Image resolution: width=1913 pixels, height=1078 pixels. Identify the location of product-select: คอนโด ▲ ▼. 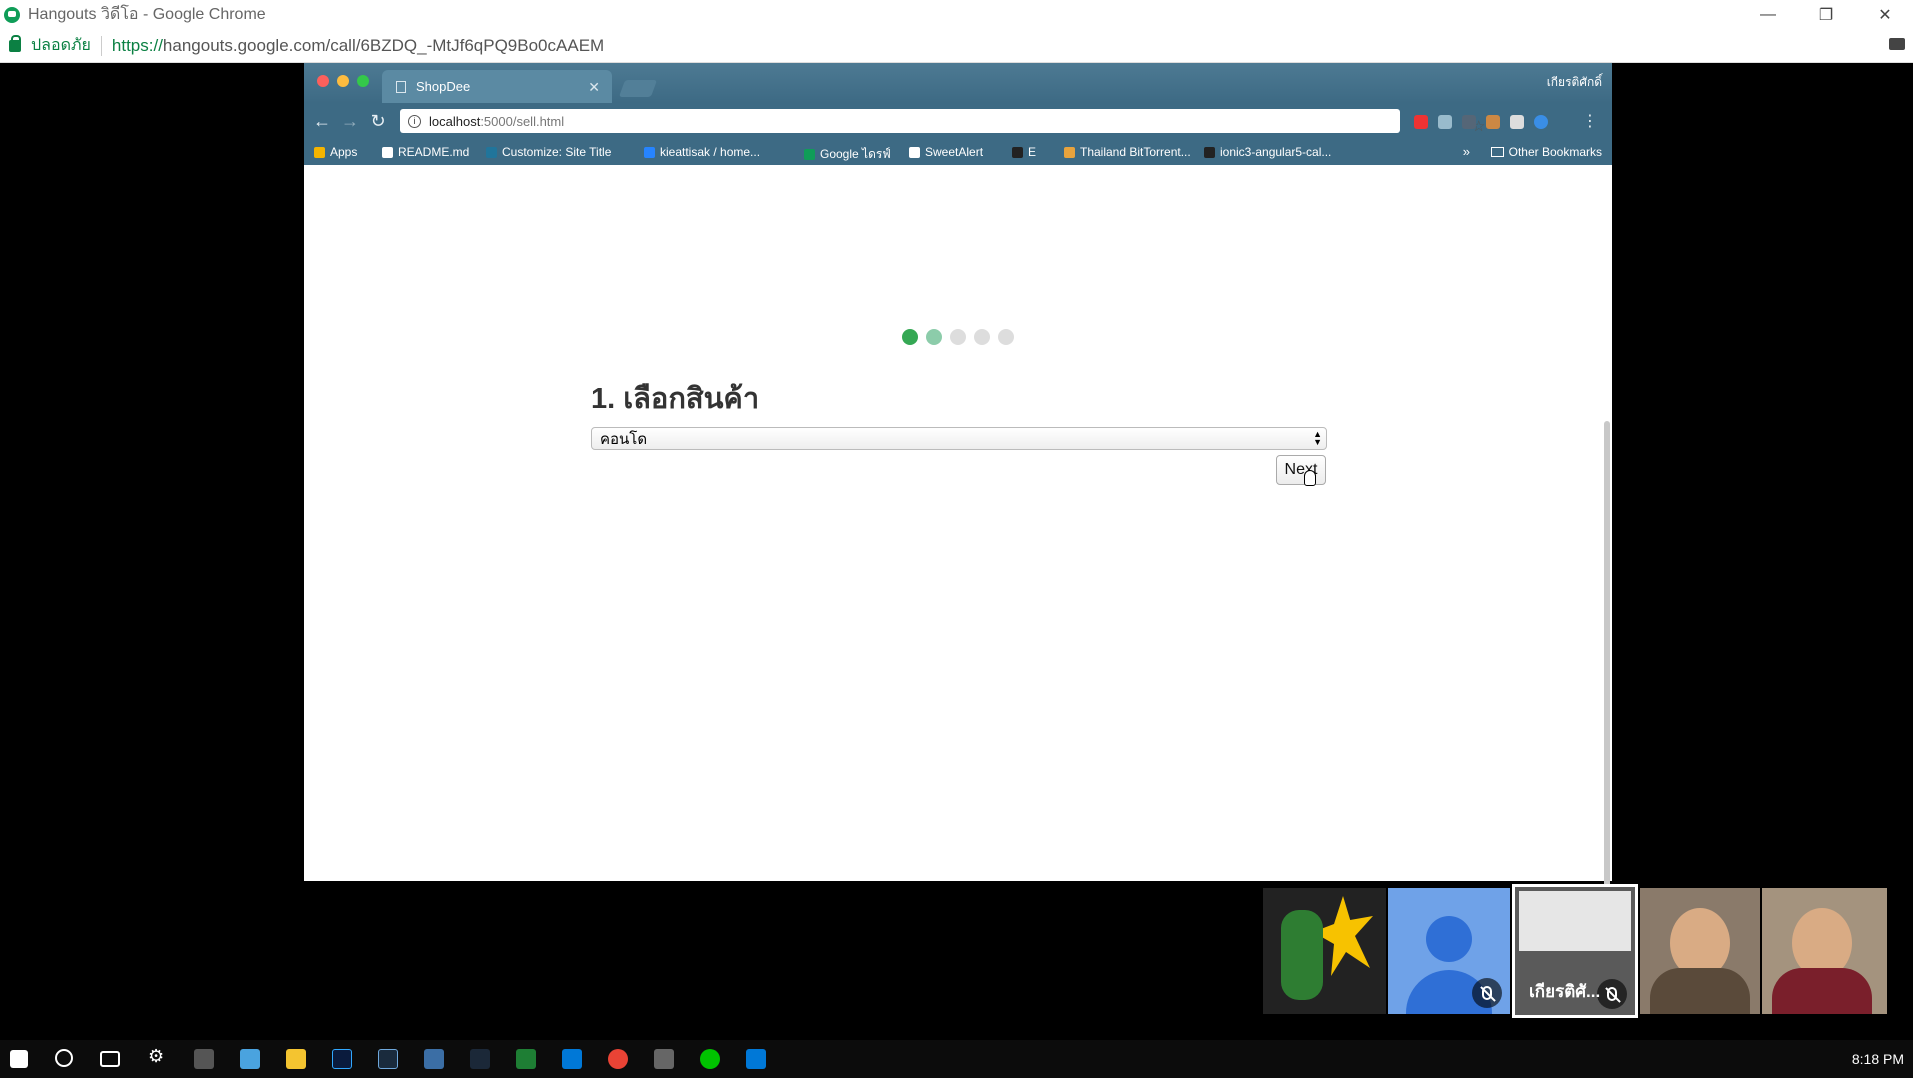
(959, 438).